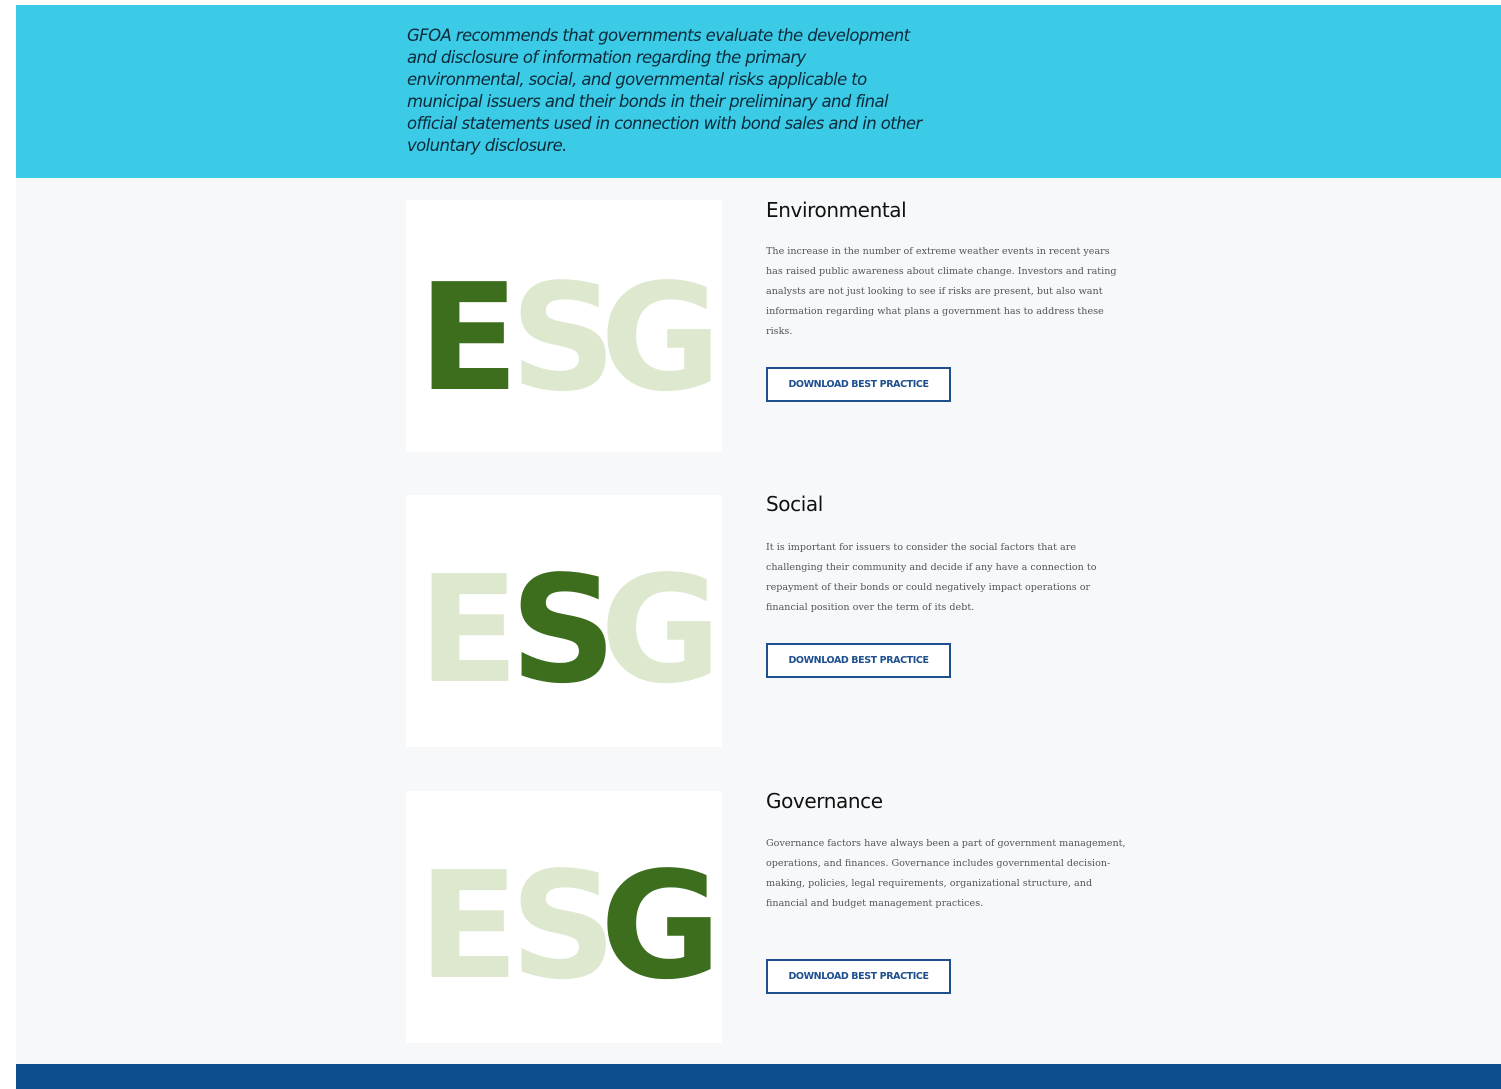 The width and height of the screenshot is (1501, 1089). I want to click on section-title-environmental: Environmental, so click(836, 210).